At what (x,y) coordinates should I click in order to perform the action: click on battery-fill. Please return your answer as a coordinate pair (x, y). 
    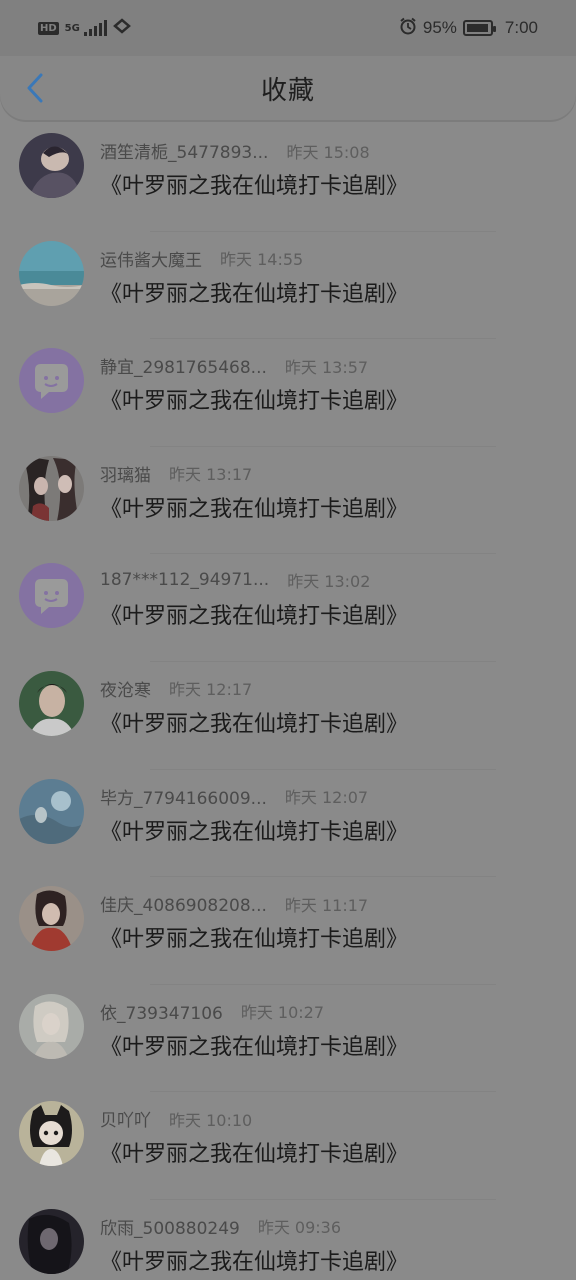
    Looking at the image, I should click on (477, 28).